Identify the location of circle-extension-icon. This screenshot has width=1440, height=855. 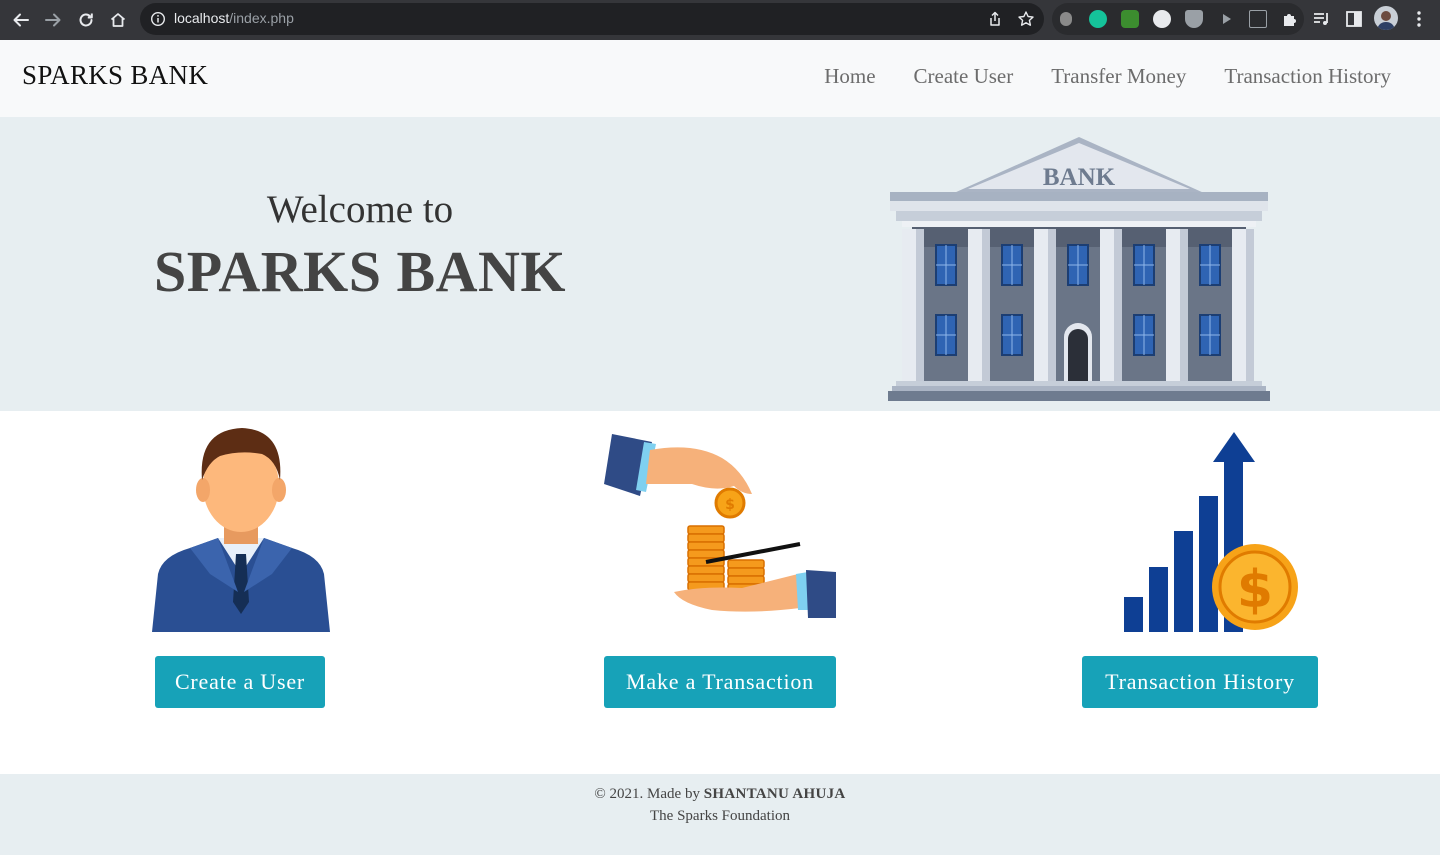
(1162, 19).